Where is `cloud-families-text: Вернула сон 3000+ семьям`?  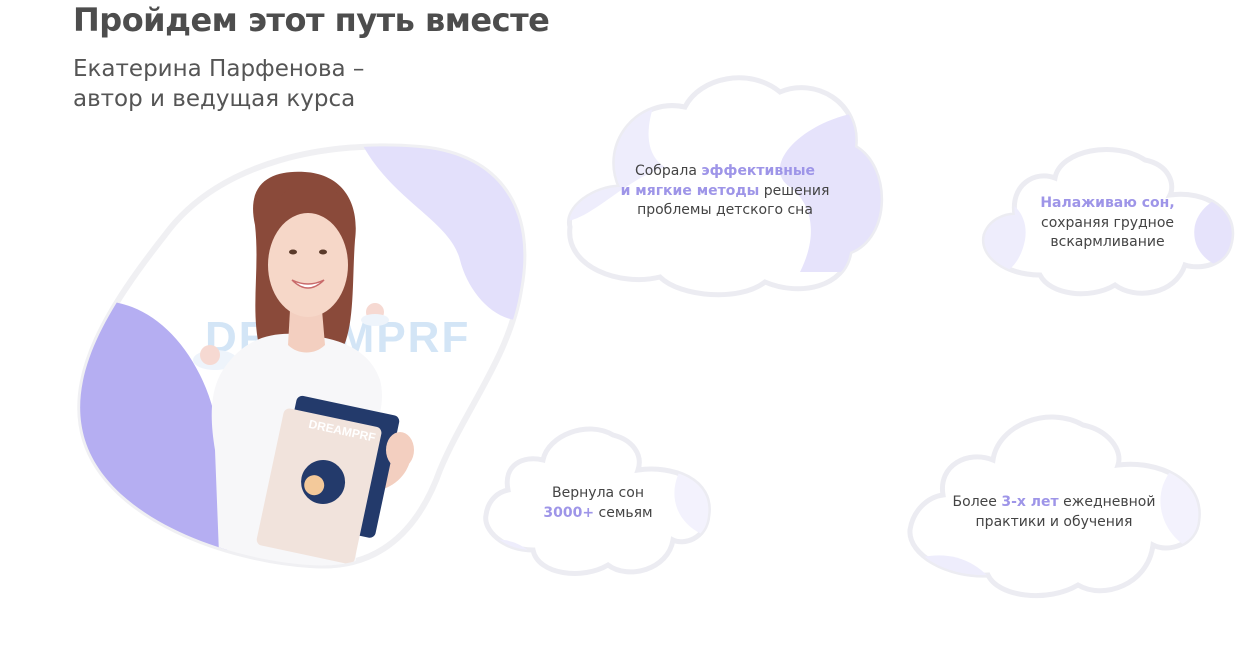 cloud-families-text: Вернула сон 3000+ семьям is located at coordinates (598, 503).